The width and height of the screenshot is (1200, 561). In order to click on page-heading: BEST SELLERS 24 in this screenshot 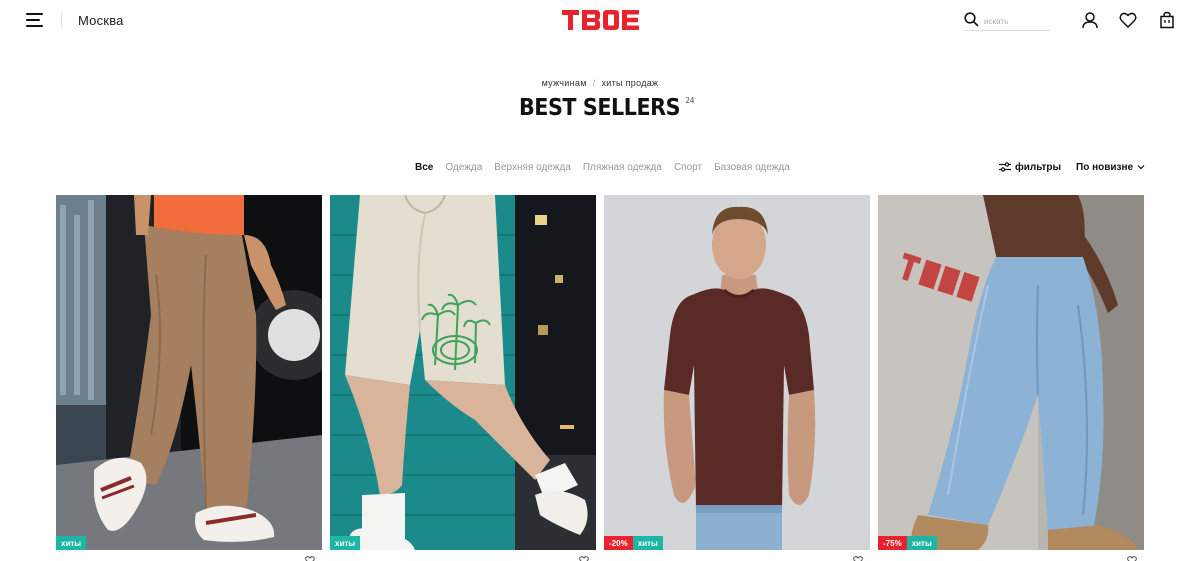, I will do `click(600, 108)`.